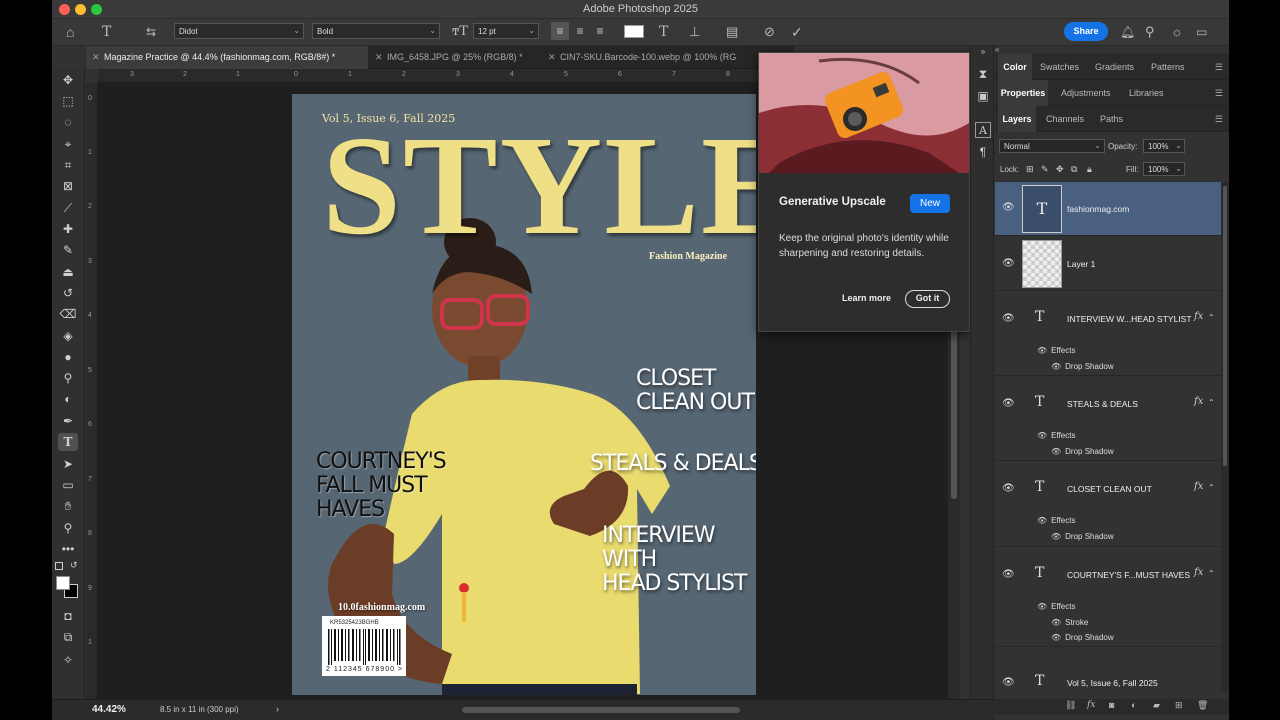  What do you see at coordinates (1156, 705) in the screenshot?
I see `new-group-icon: ▰` at bounding box center [1156, 705].